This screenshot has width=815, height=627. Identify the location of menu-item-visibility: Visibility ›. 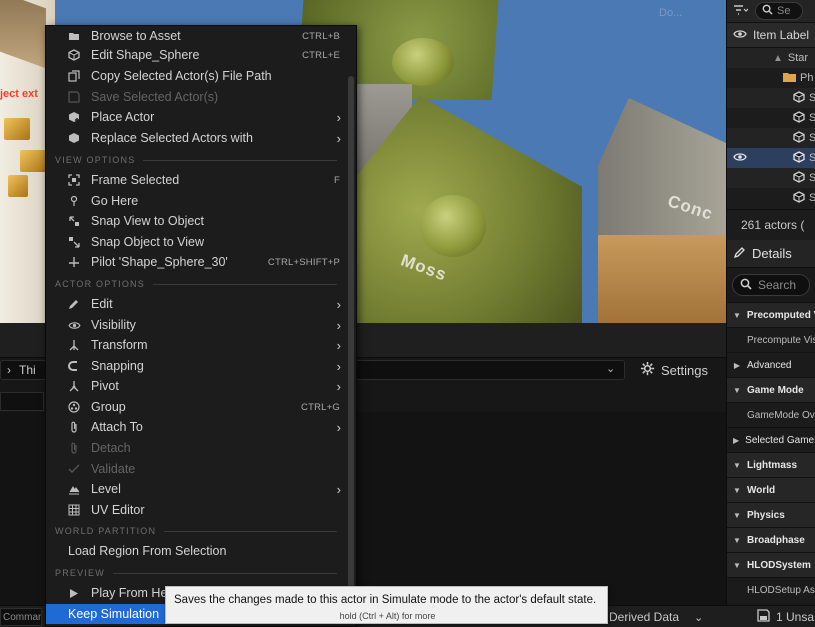
(201, 325).